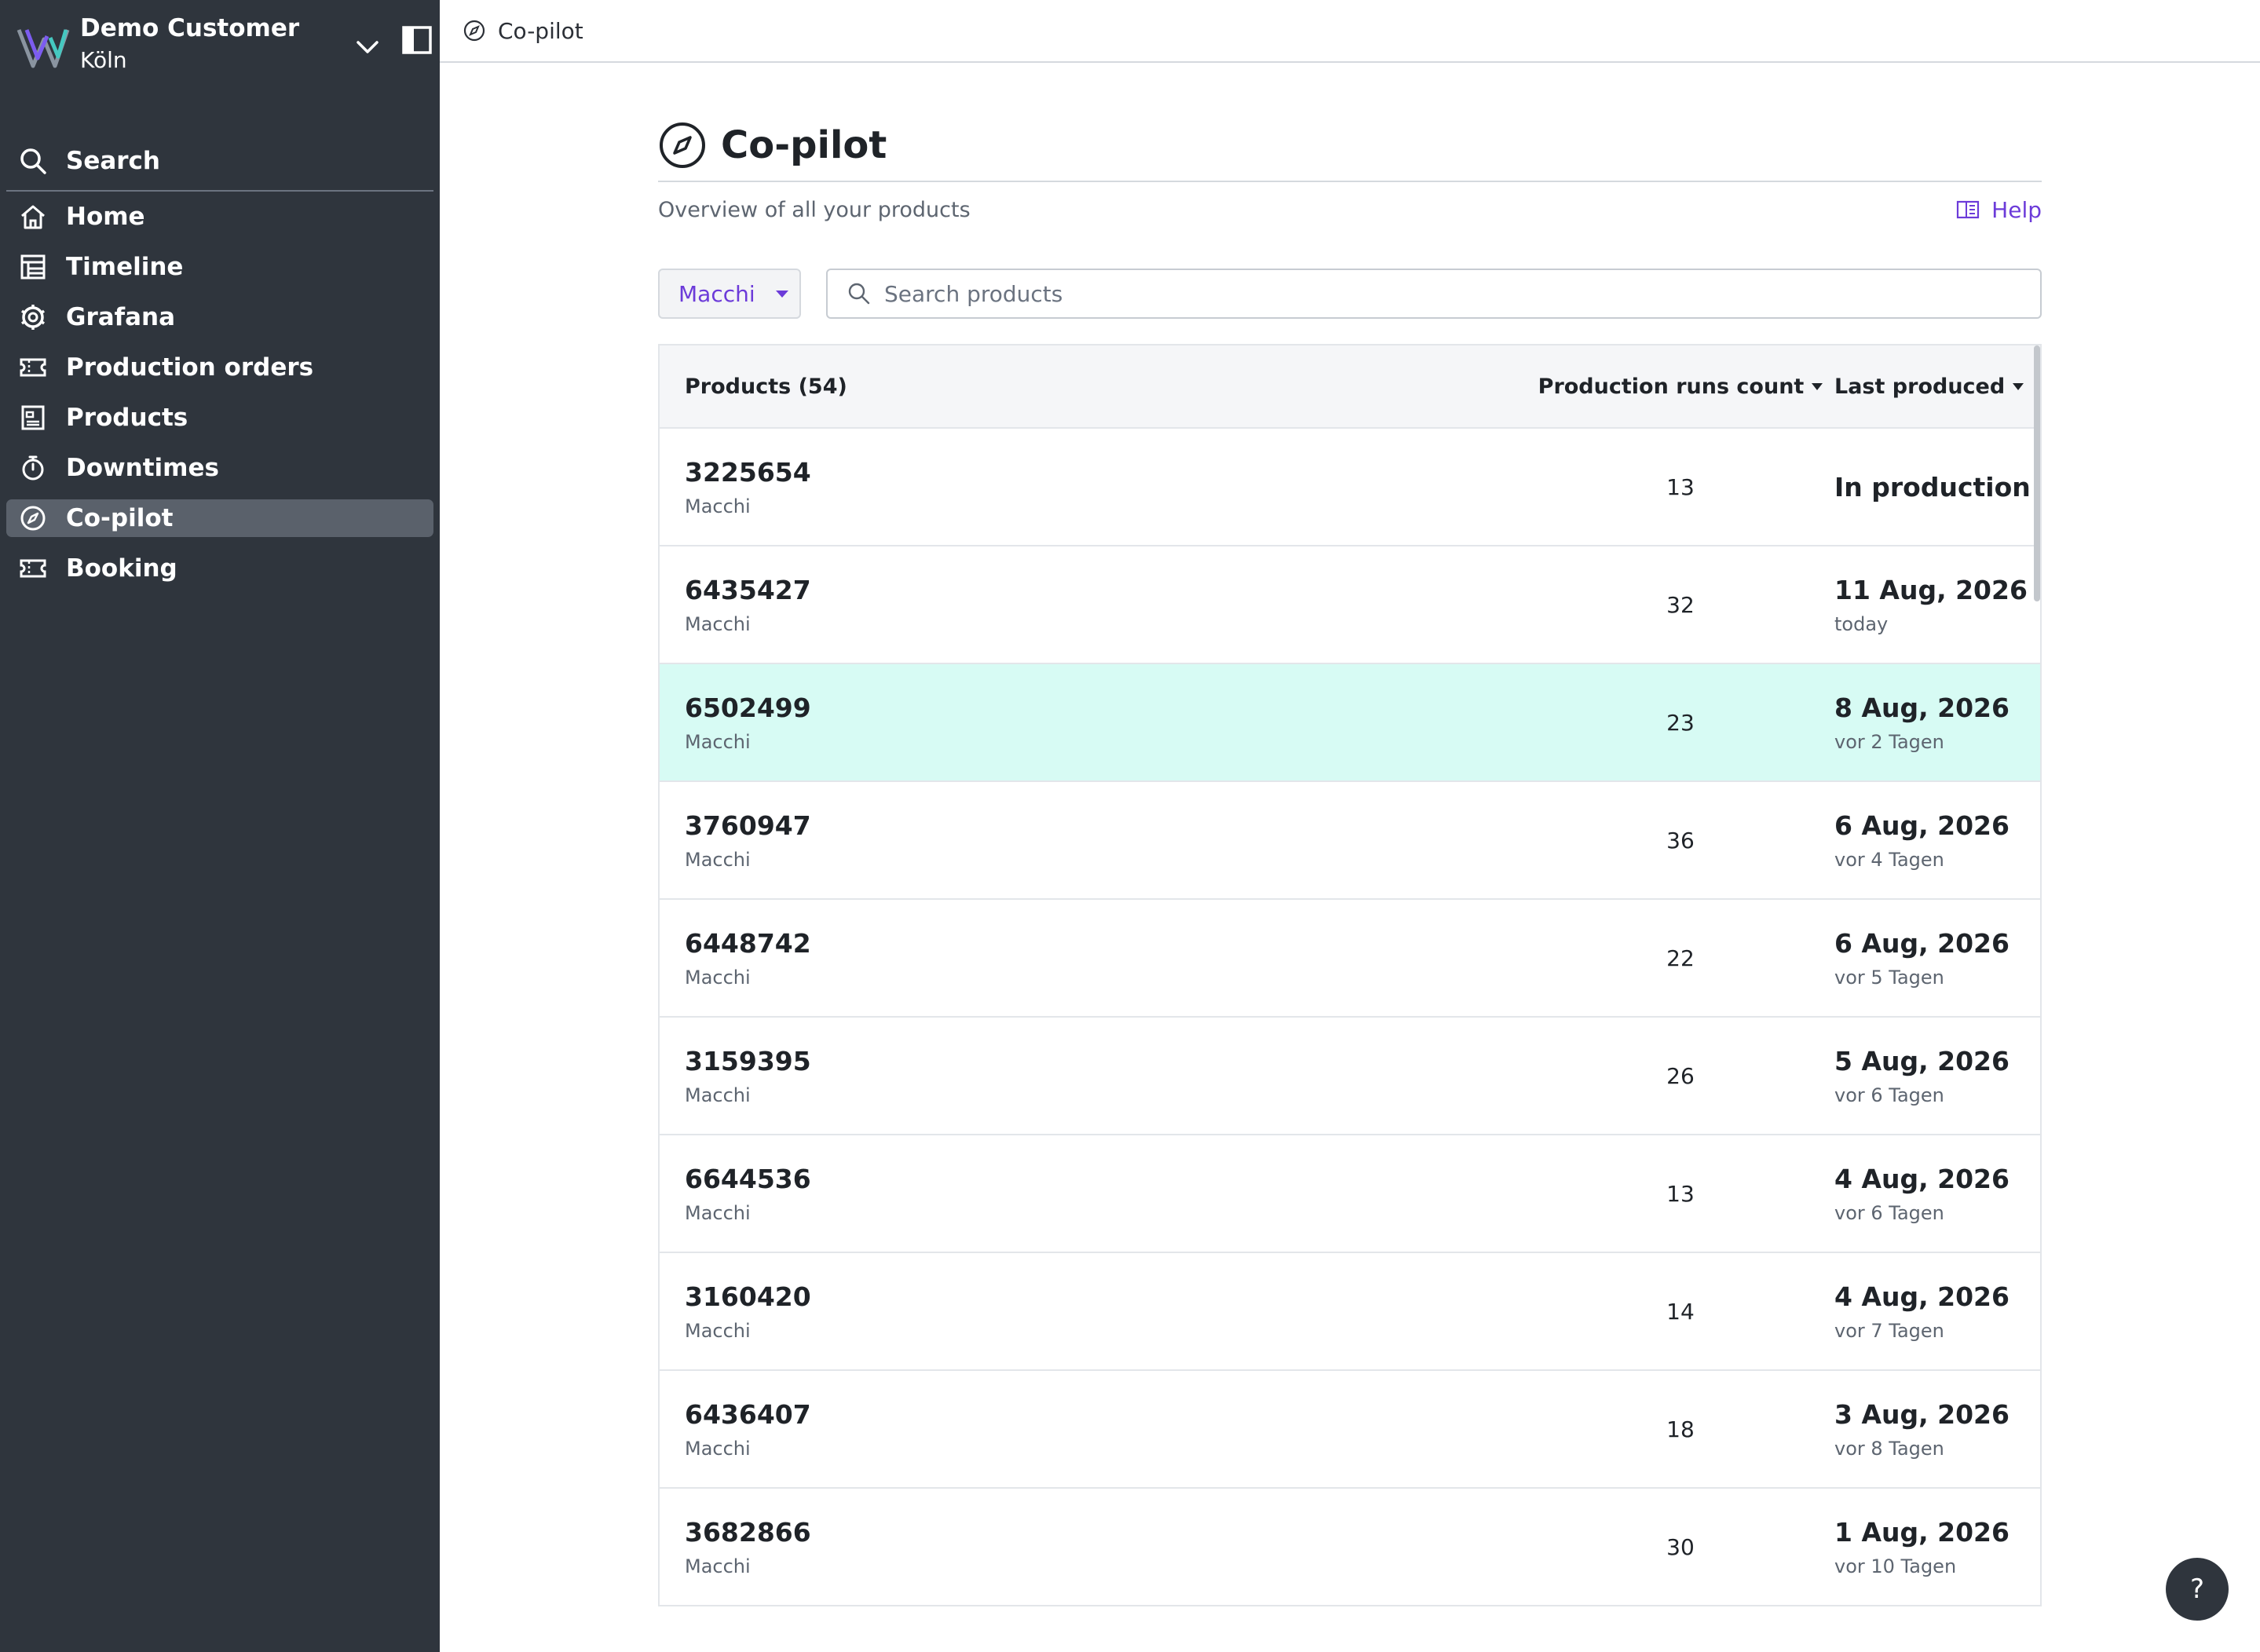 This screenshot has width=2260, height=1652. Describe the element at coordinates (120, 518) in the screenshot. I see `sidebar-item-label: Co-pilot` at that location.